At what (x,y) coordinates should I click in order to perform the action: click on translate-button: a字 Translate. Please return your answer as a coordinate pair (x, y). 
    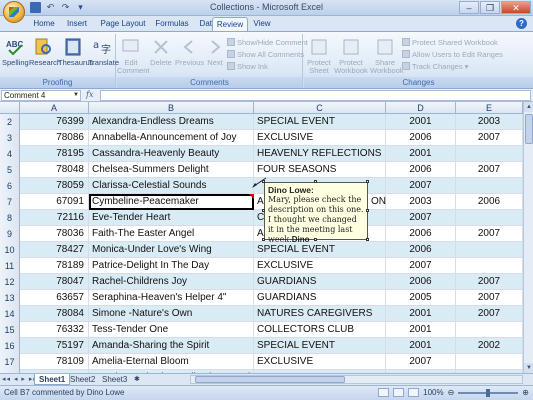
    Looking at the image, I should click on (103, 52).